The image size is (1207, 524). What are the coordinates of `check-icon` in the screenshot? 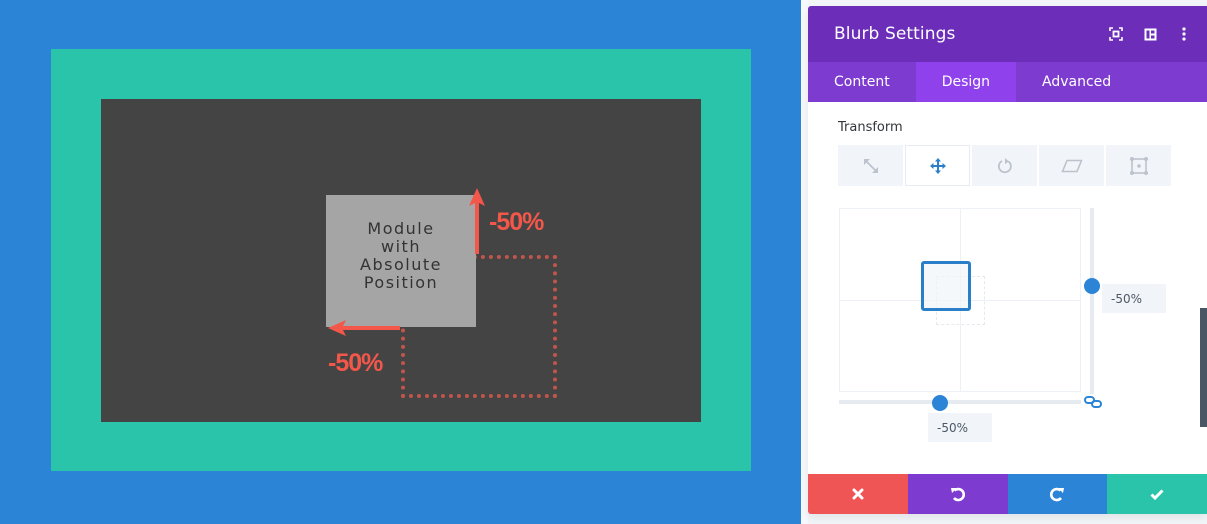 It's located at (1157, 494).